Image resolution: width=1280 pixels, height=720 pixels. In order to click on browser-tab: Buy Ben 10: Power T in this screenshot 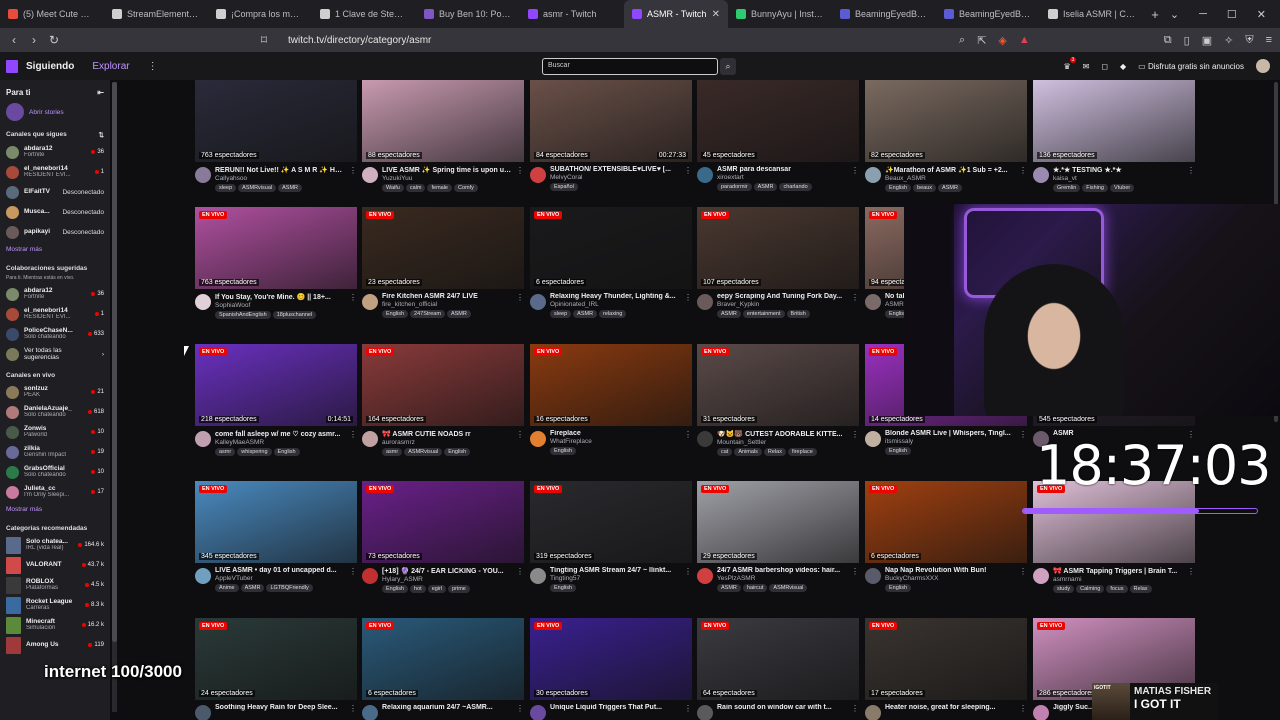, I will do `click(468, 14)`.